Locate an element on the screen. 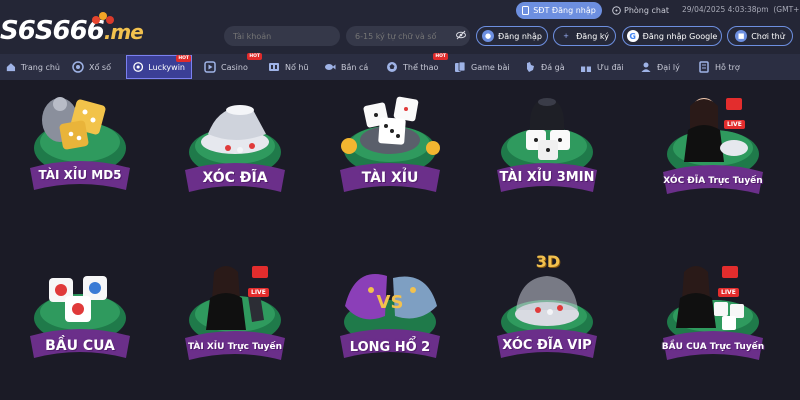 The width and height of the screenshot is (800, 400). register-label: Đăng ký is located at coordinates (592, 36).